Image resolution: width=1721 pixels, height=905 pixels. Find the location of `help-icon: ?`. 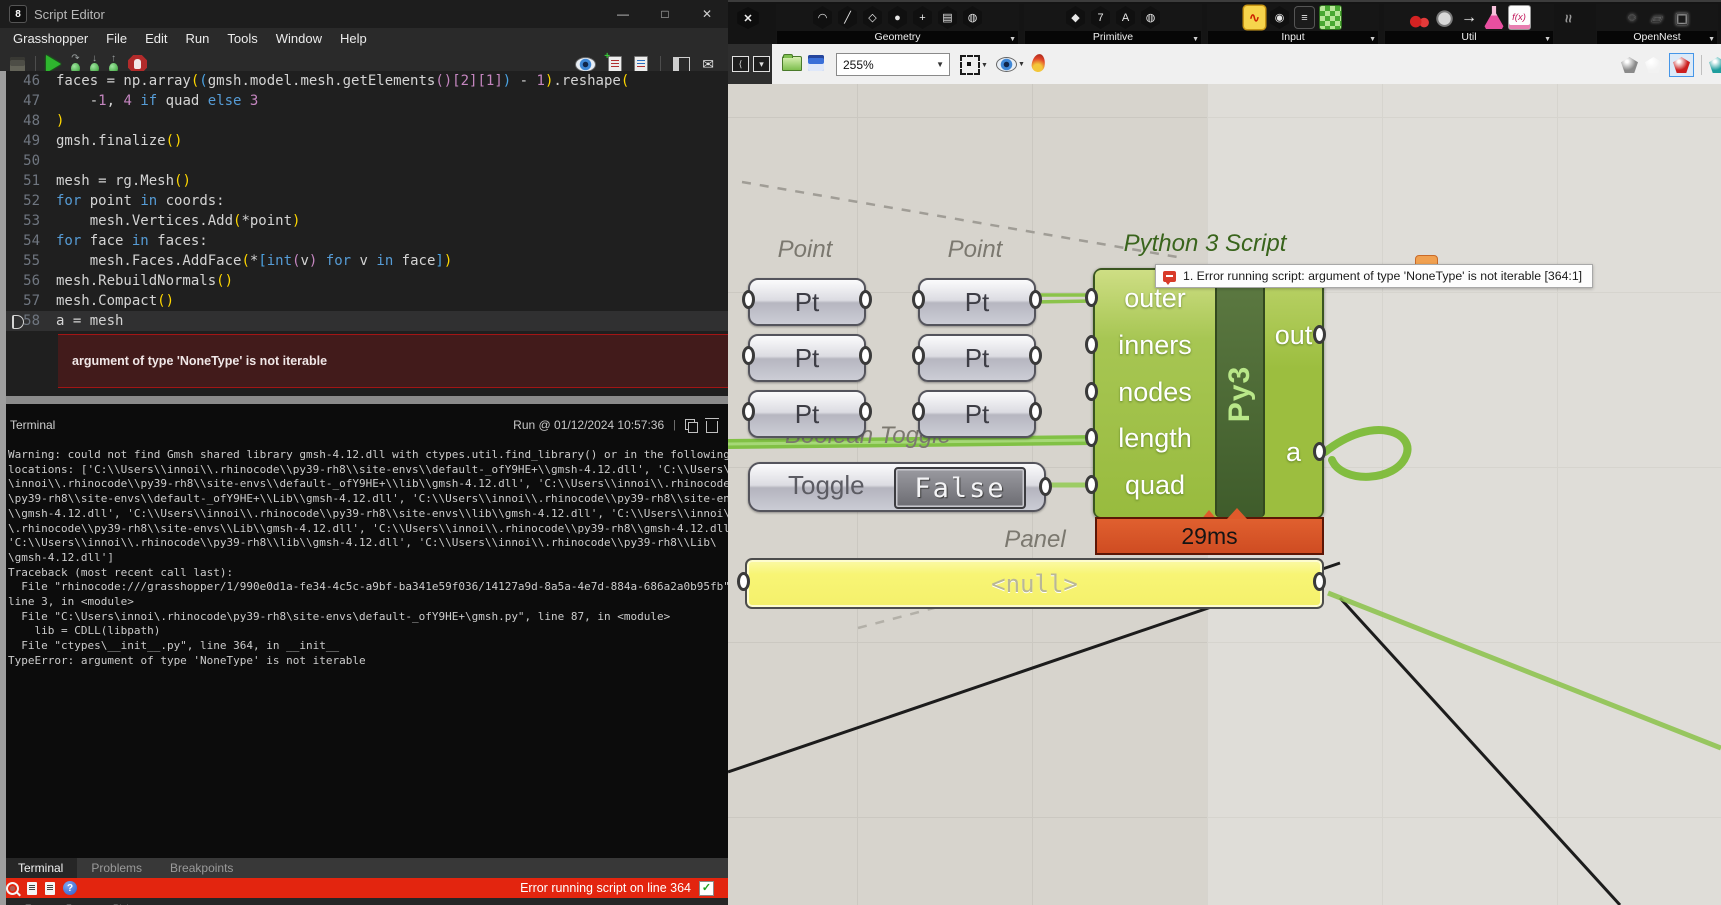

help-icon: ? is located at coordinates (70, 888).